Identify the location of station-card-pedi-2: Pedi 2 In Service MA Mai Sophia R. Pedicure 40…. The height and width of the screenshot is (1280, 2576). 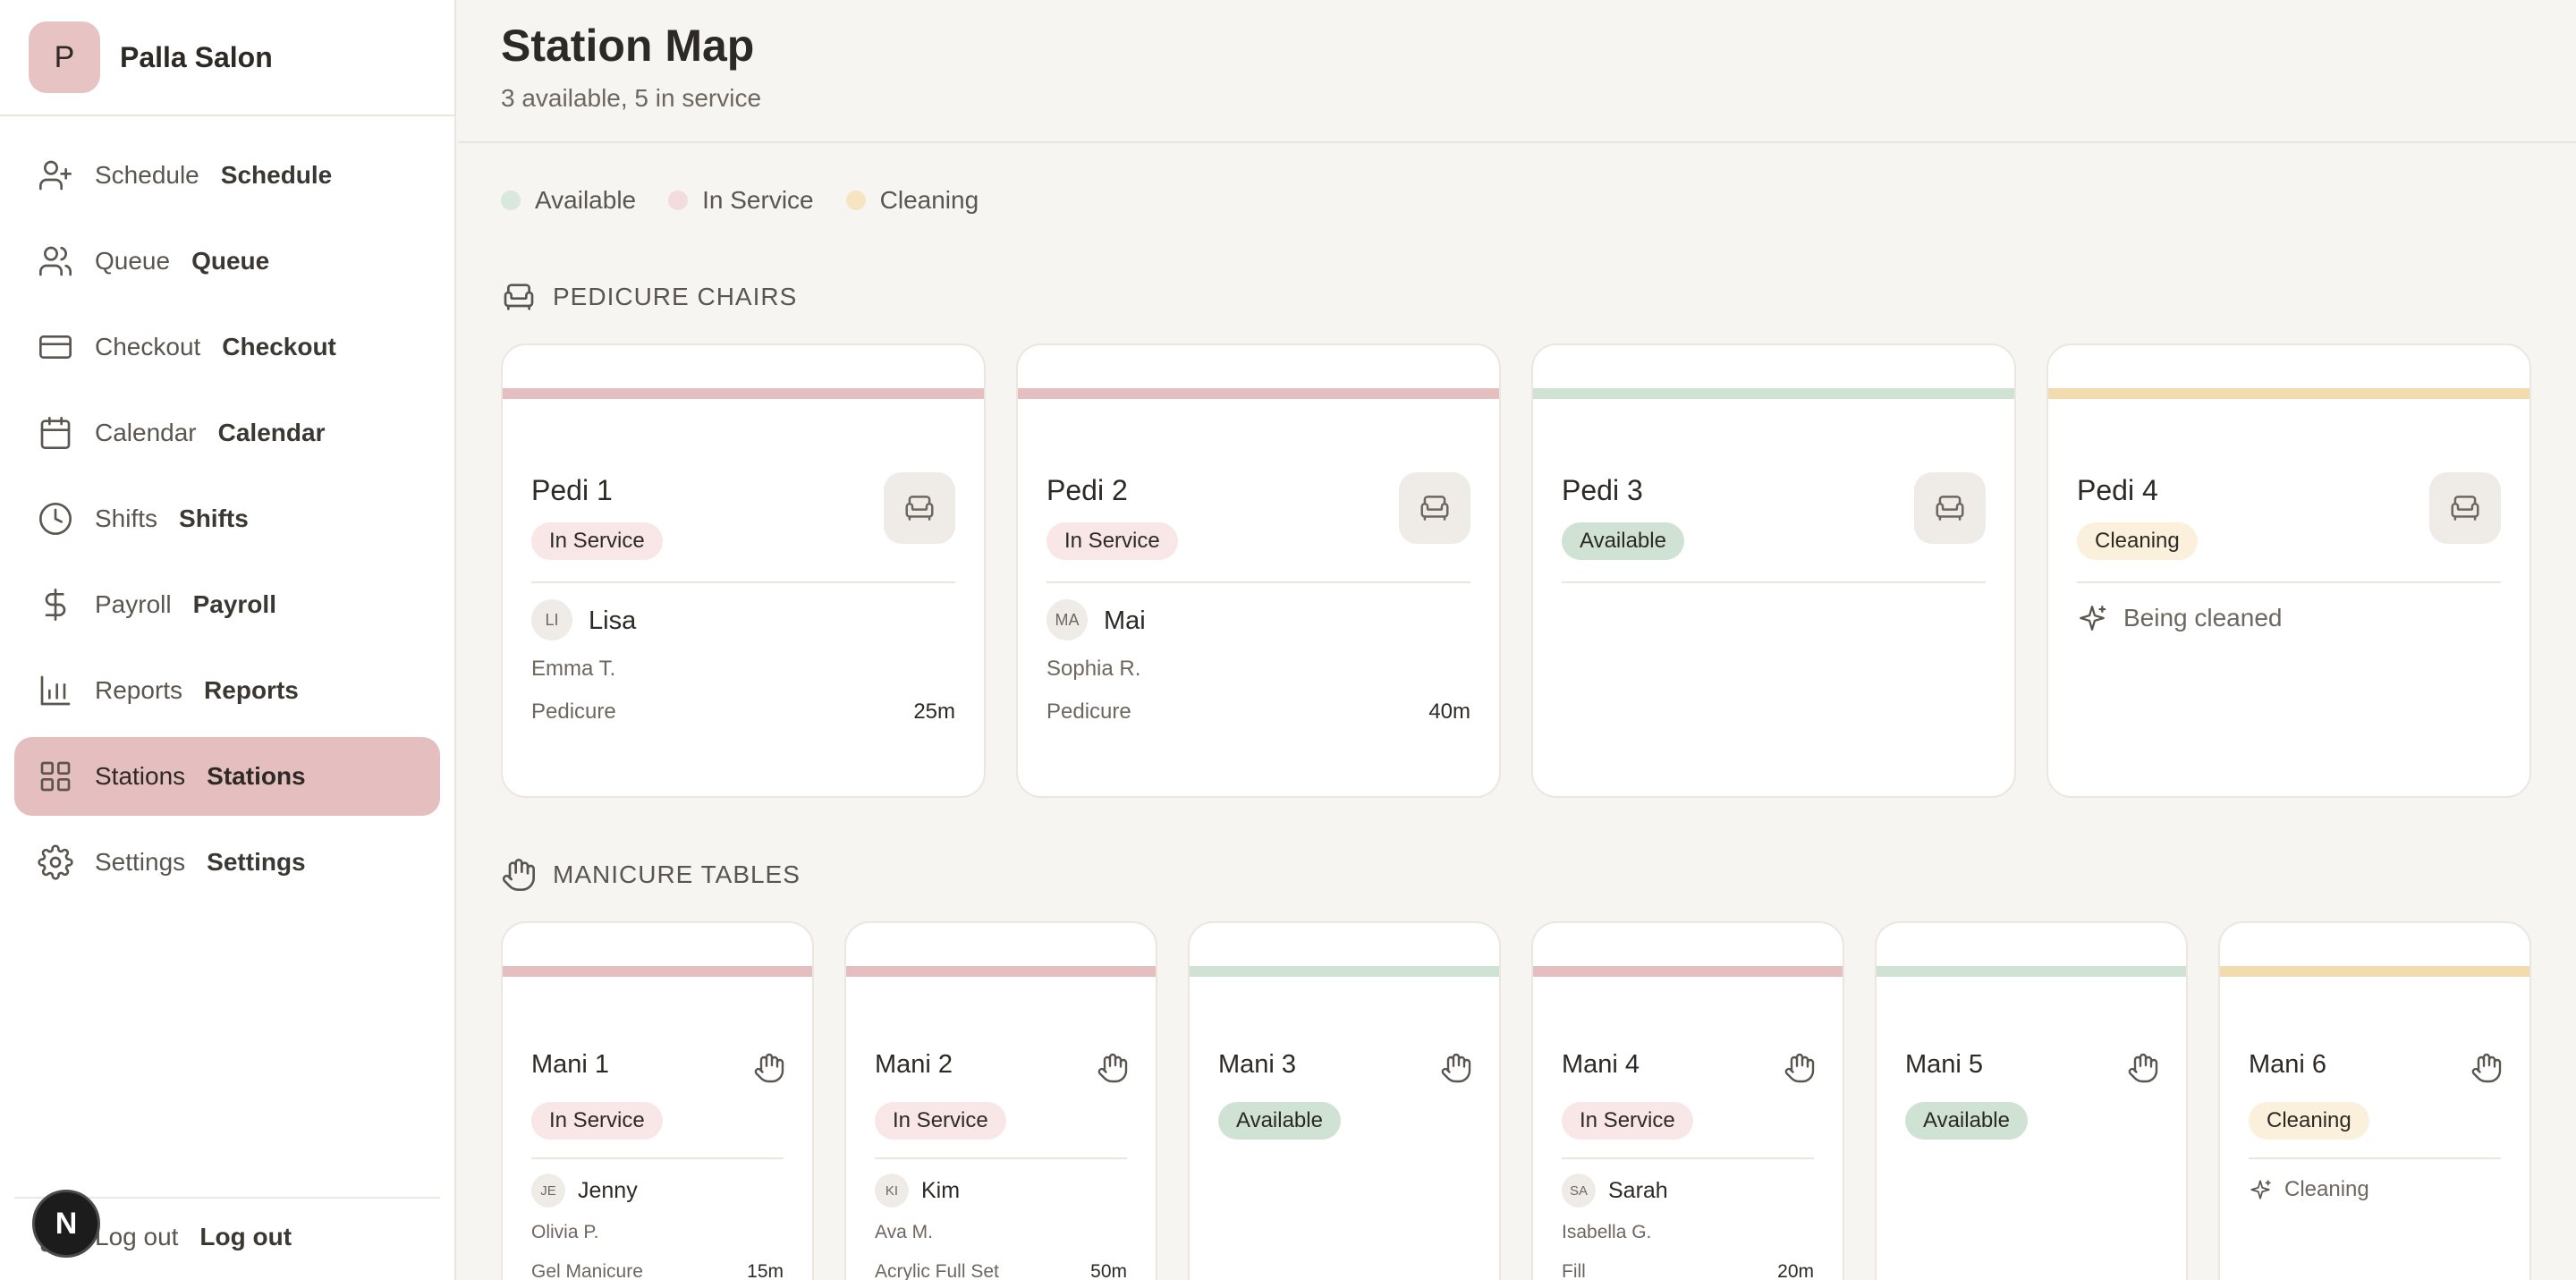
(1258, 570).